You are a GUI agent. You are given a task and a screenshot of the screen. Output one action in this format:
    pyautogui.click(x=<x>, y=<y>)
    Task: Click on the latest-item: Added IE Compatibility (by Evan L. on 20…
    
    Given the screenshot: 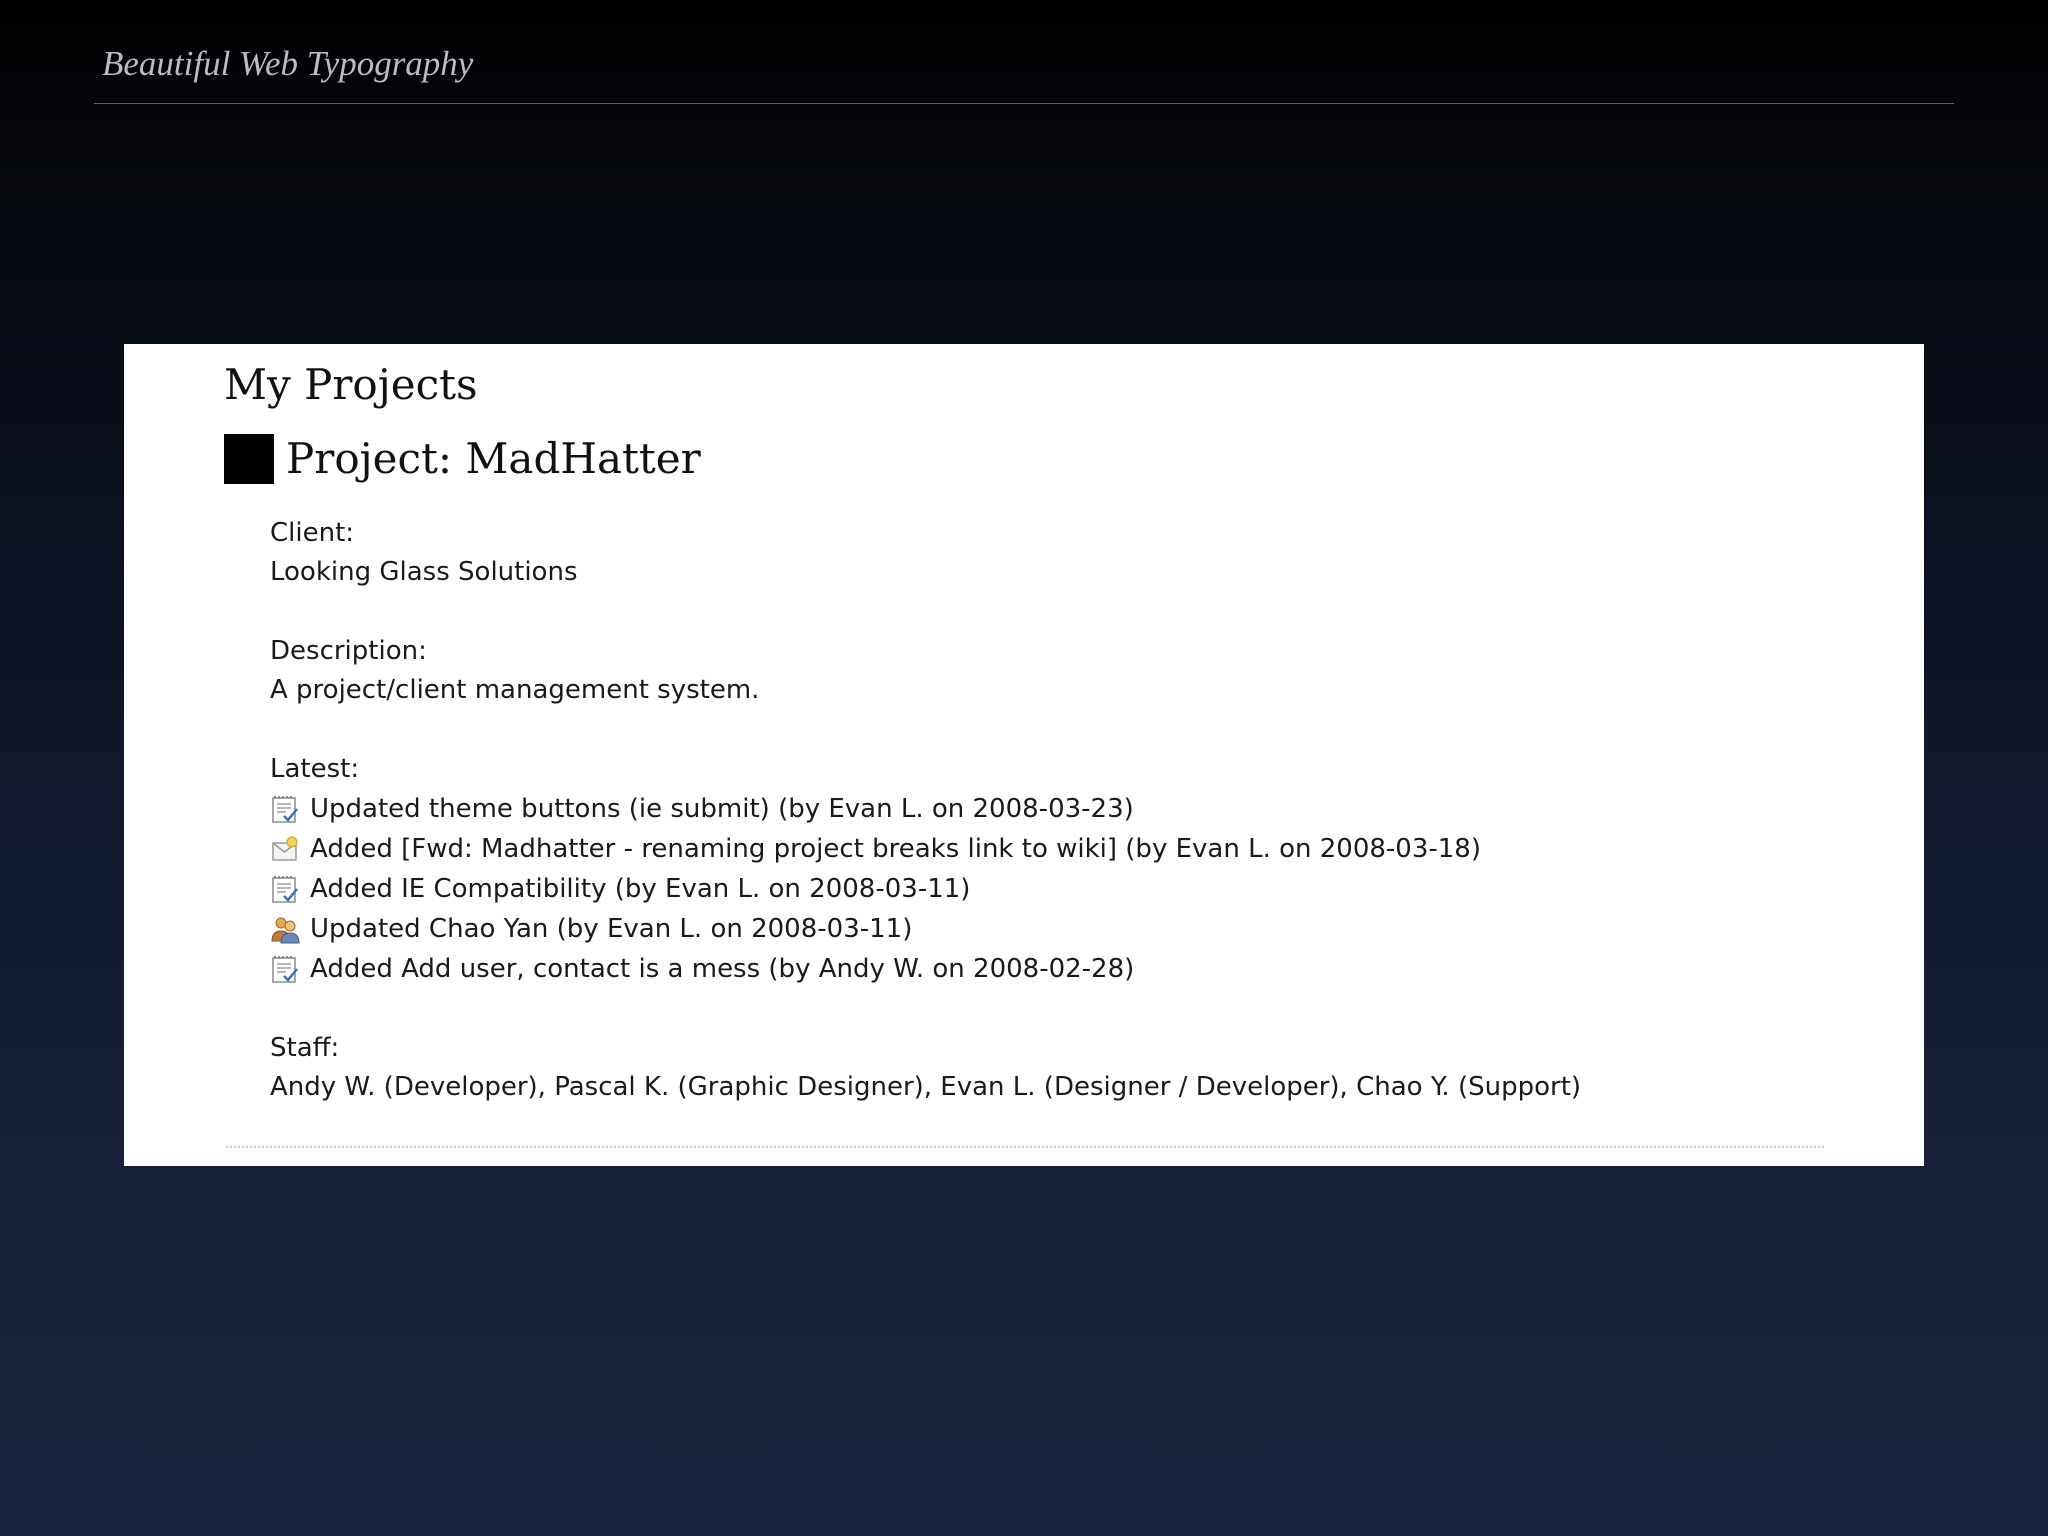 What is the action you would take?
    pyautogui.click(x=1070, y=889)
    